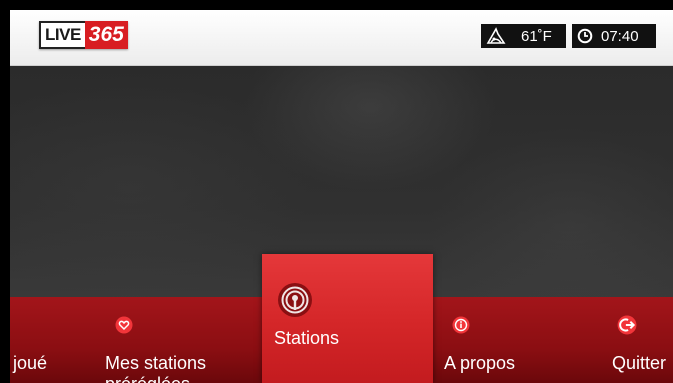  What do you see at coordinates (627, 325) in the screenshot?
I see `exit-arrow-icon` at bounding box center [627, 325].